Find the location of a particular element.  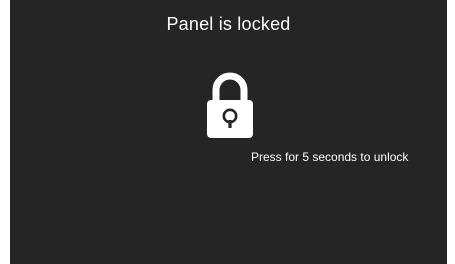

lock-title: Panel is locked is located at coordinates (228, 24).